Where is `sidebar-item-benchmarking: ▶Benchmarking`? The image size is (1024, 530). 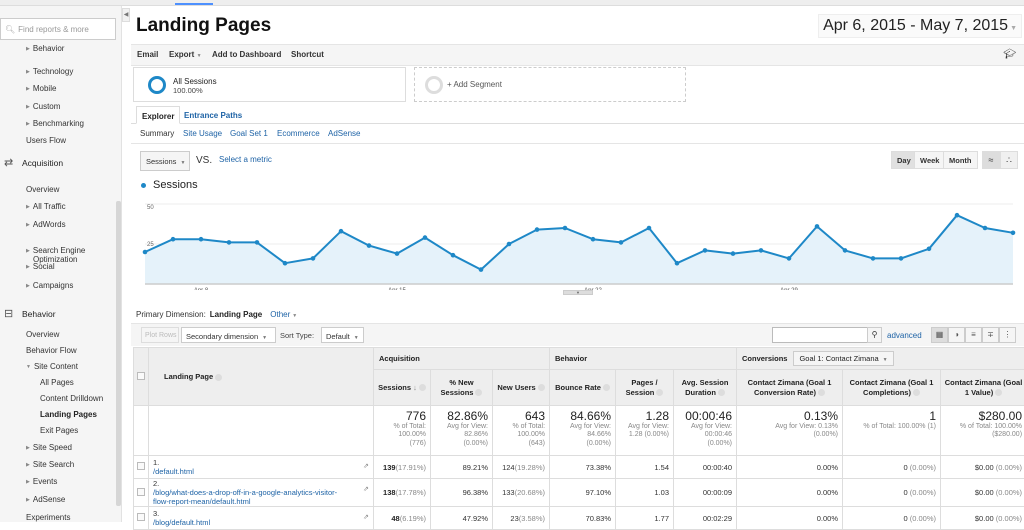 sidebar-item-benchmarking: ▶Benchmarking is located at coordinates (55, 123).